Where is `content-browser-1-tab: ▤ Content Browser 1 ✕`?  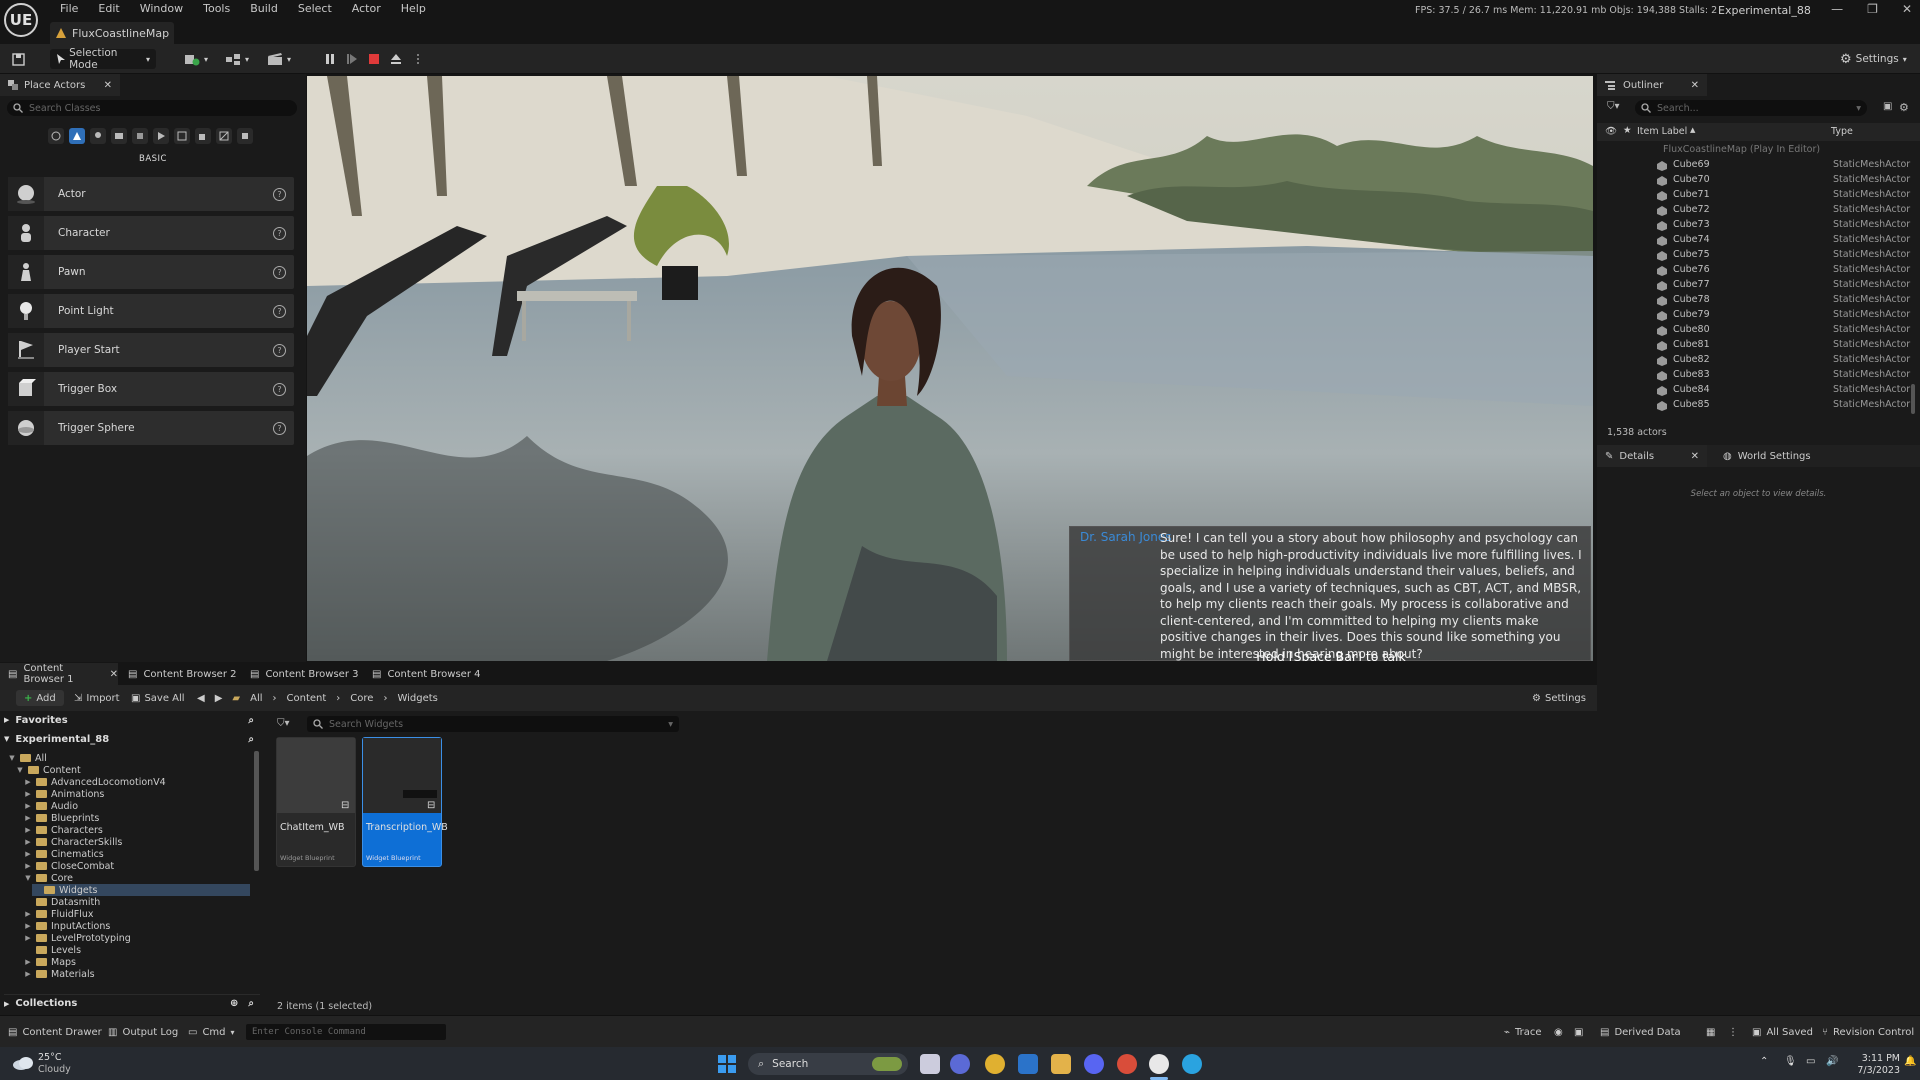
content-browser-1-tab: ▤ Content Browser 1 ✕ is located at coordinates (59, 674).